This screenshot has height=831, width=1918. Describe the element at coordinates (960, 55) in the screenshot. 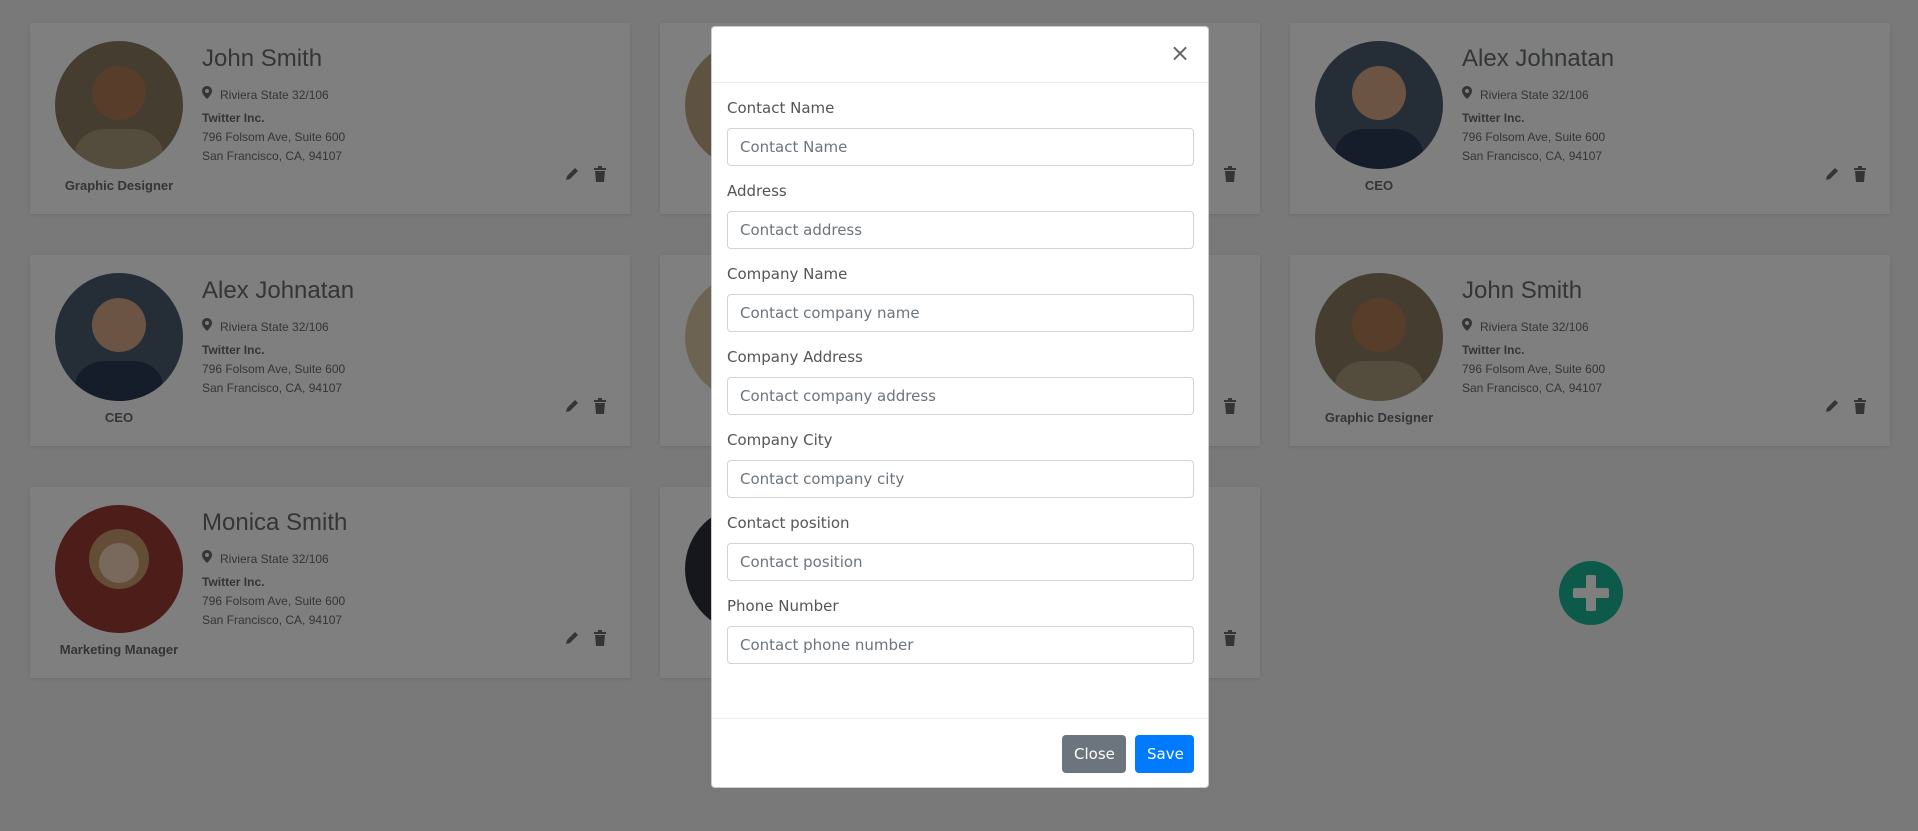

I see `modal-header: ×` at that location.